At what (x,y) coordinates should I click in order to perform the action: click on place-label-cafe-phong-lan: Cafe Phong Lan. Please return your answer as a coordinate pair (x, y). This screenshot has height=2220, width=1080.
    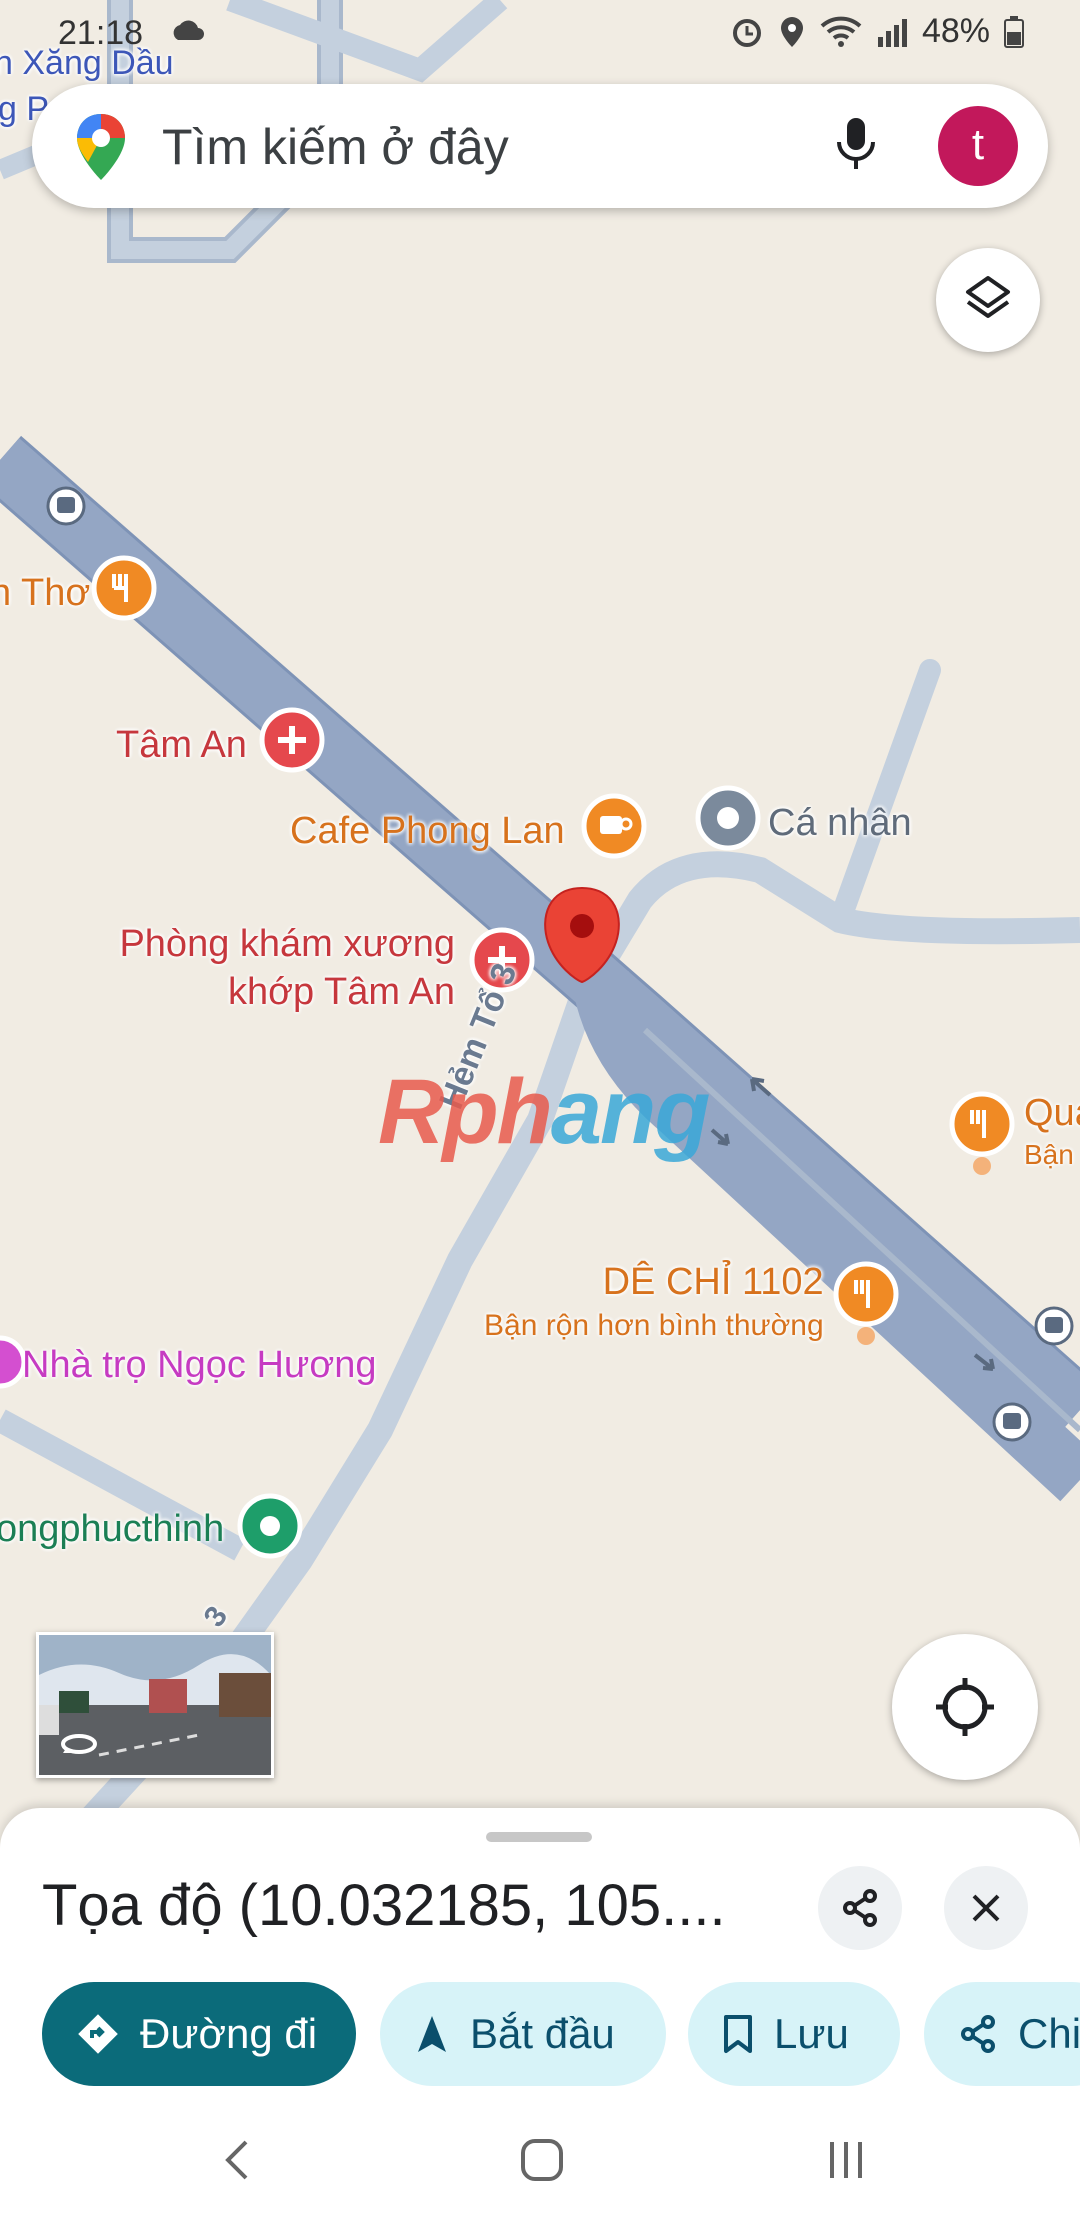
    Looking at the image, I should click on (427, 831).